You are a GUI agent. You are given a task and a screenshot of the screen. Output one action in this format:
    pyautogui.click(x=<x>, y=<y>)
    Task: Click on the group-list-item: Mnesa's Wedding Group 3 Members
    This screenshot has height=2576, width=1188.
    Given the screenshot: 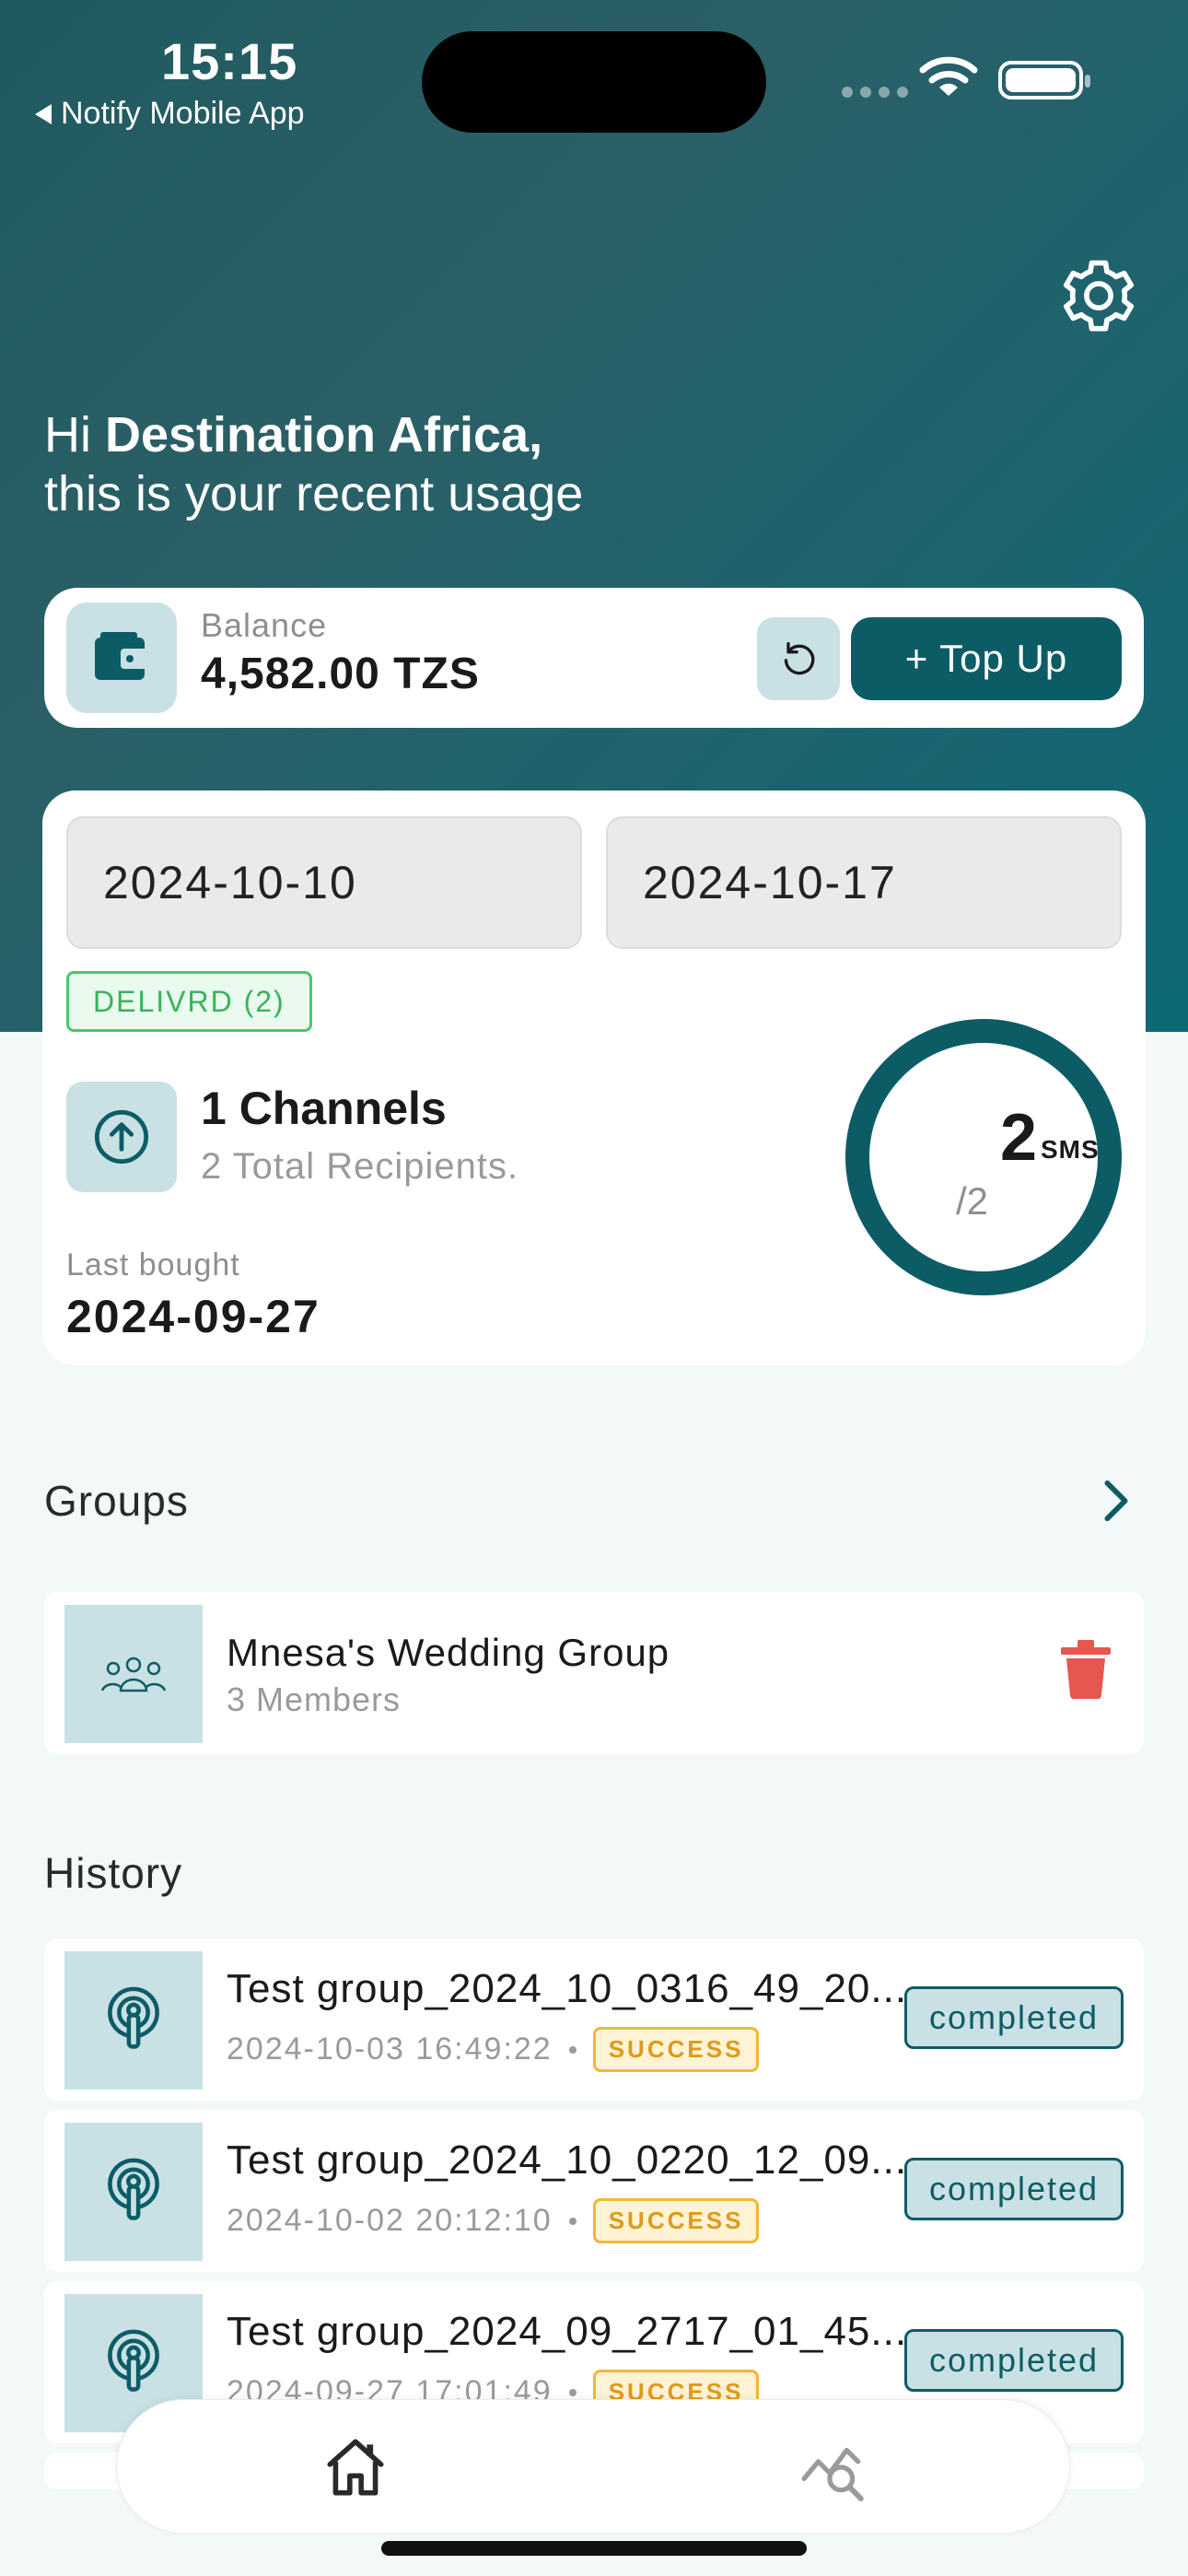 What is the action you would take?
    pyautogui.click(x=594, y=1673)
    